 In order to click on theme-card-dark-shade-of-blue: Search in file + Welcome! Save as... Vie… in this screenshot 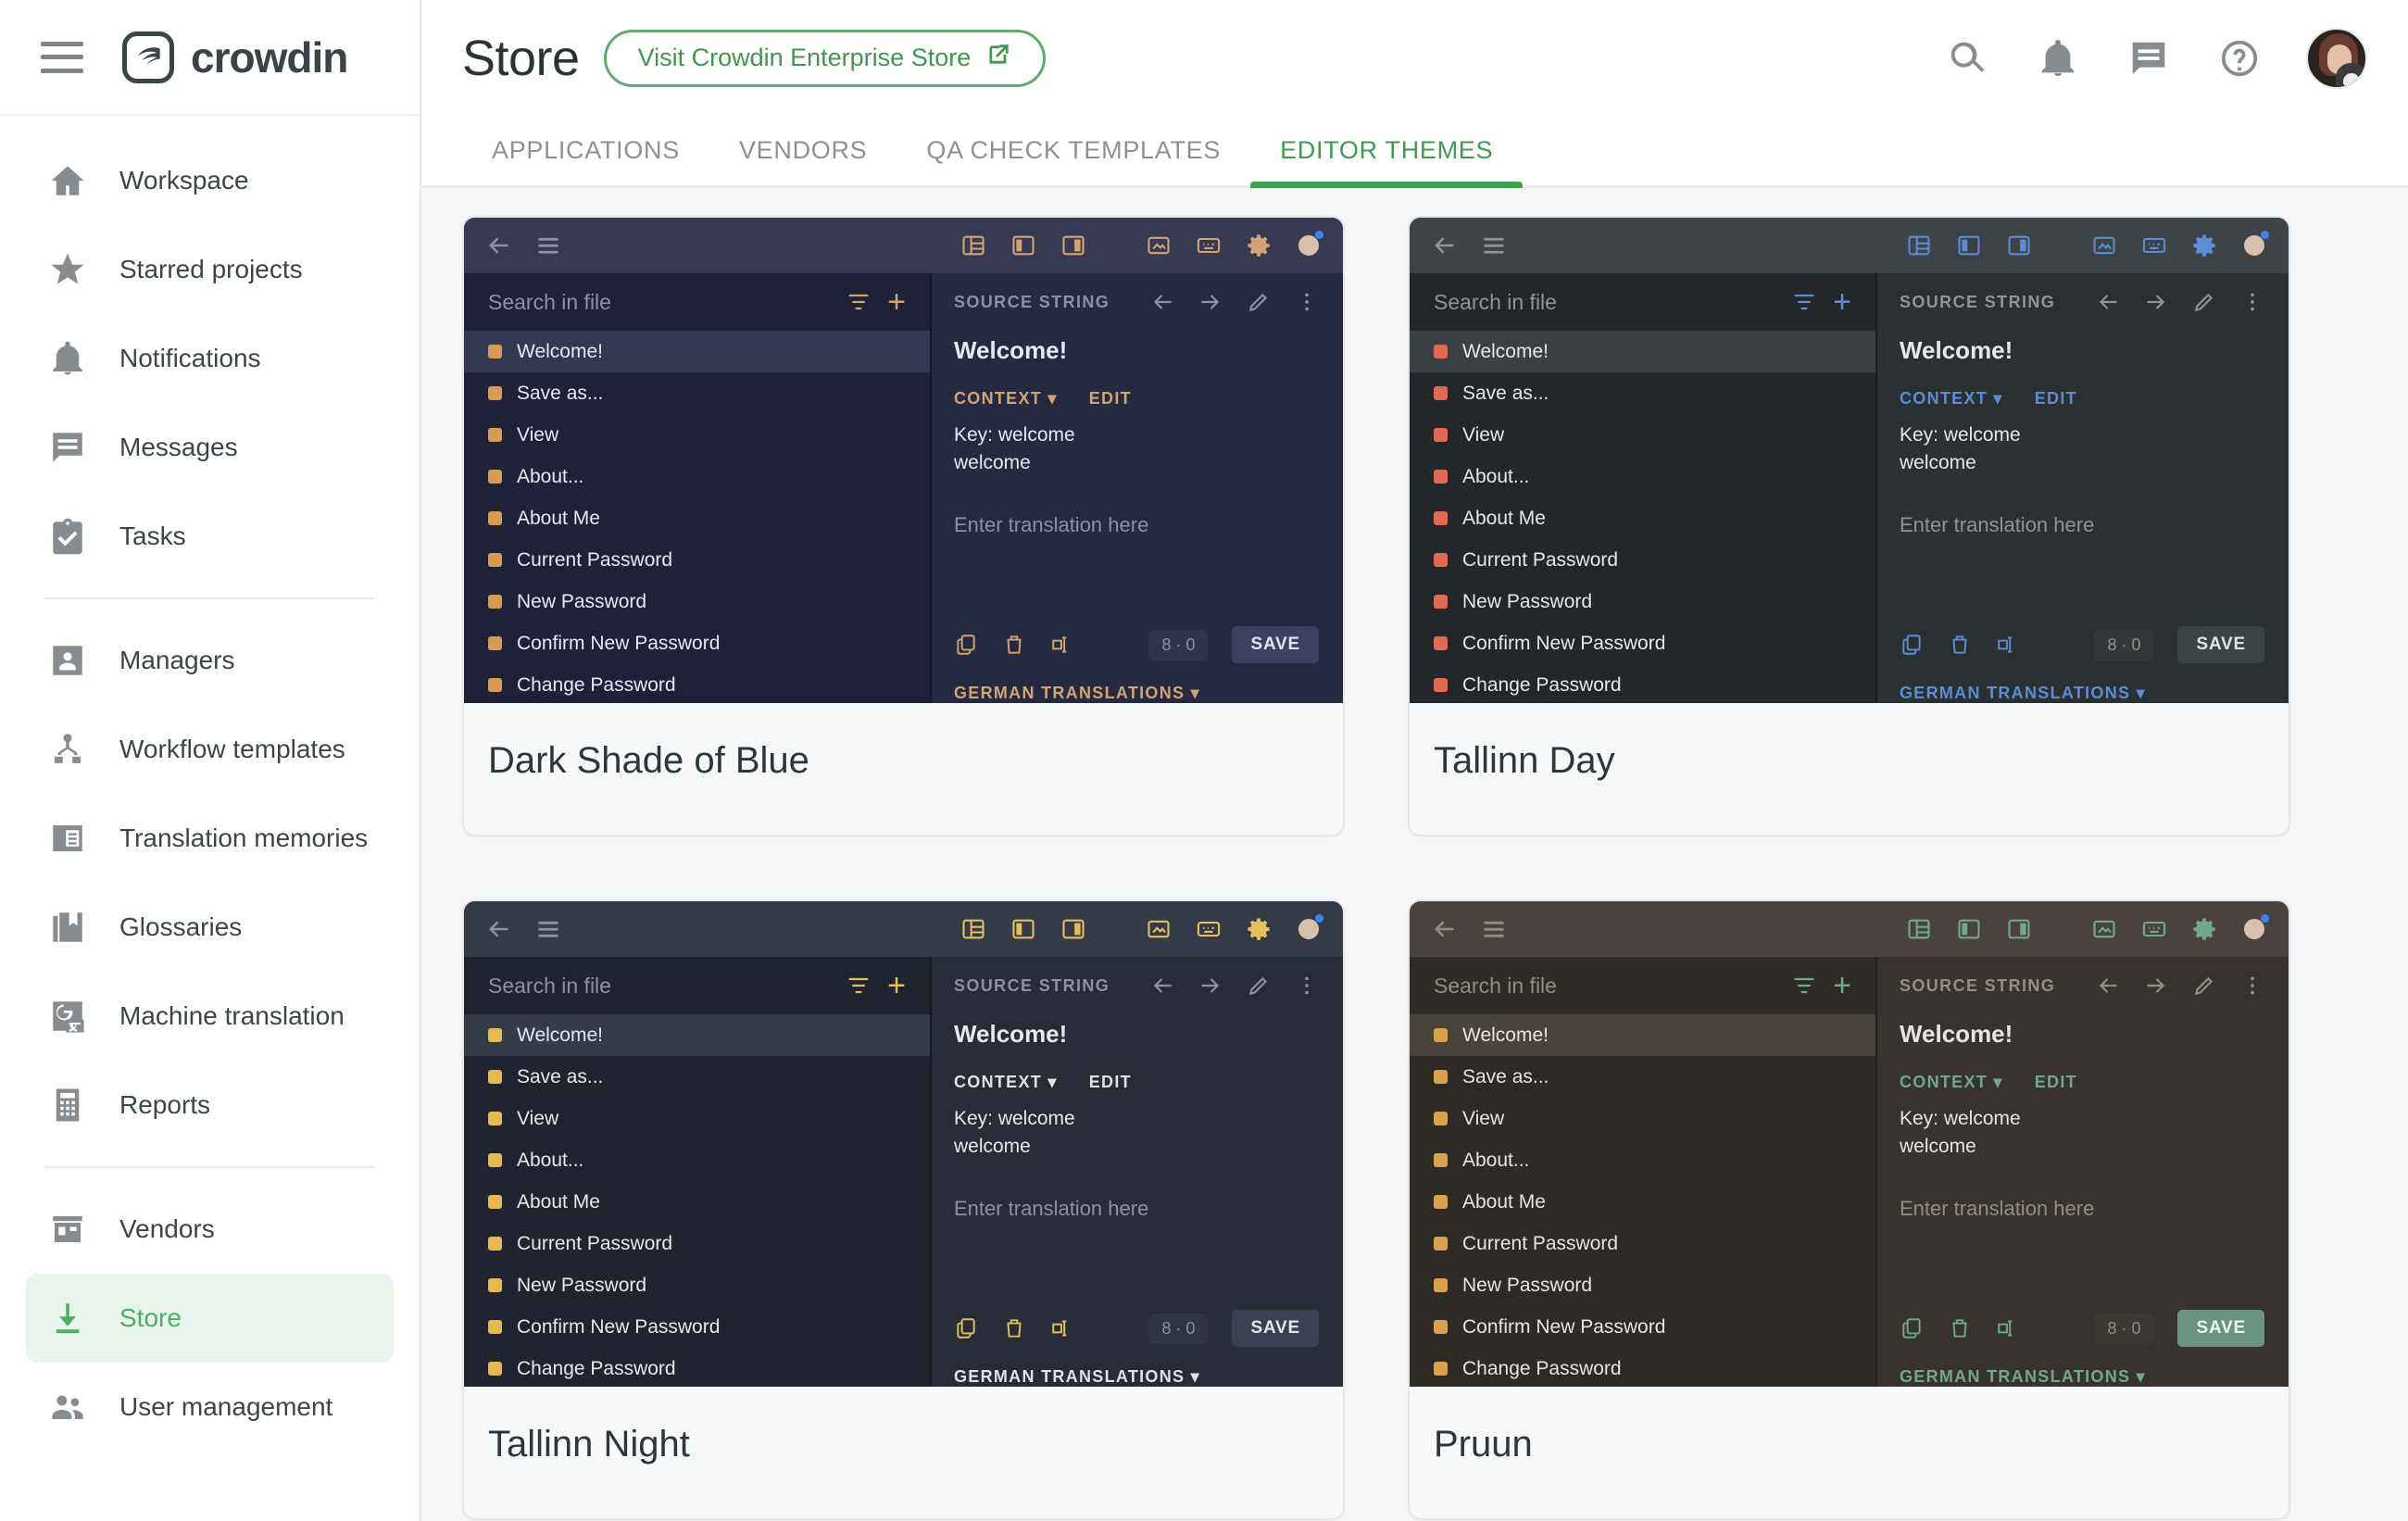, I will do `click(903, 526)`.